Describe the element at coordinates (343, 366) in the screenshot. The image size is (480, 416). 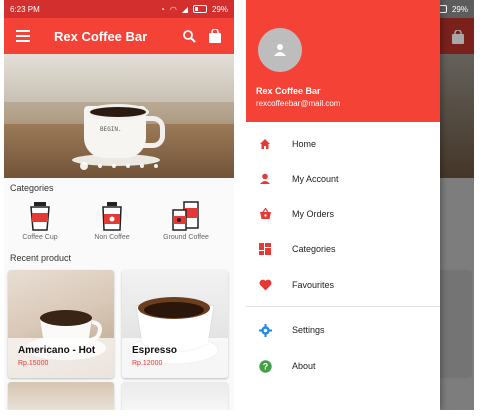
I see `drawer-item-about: ? About` at that location.